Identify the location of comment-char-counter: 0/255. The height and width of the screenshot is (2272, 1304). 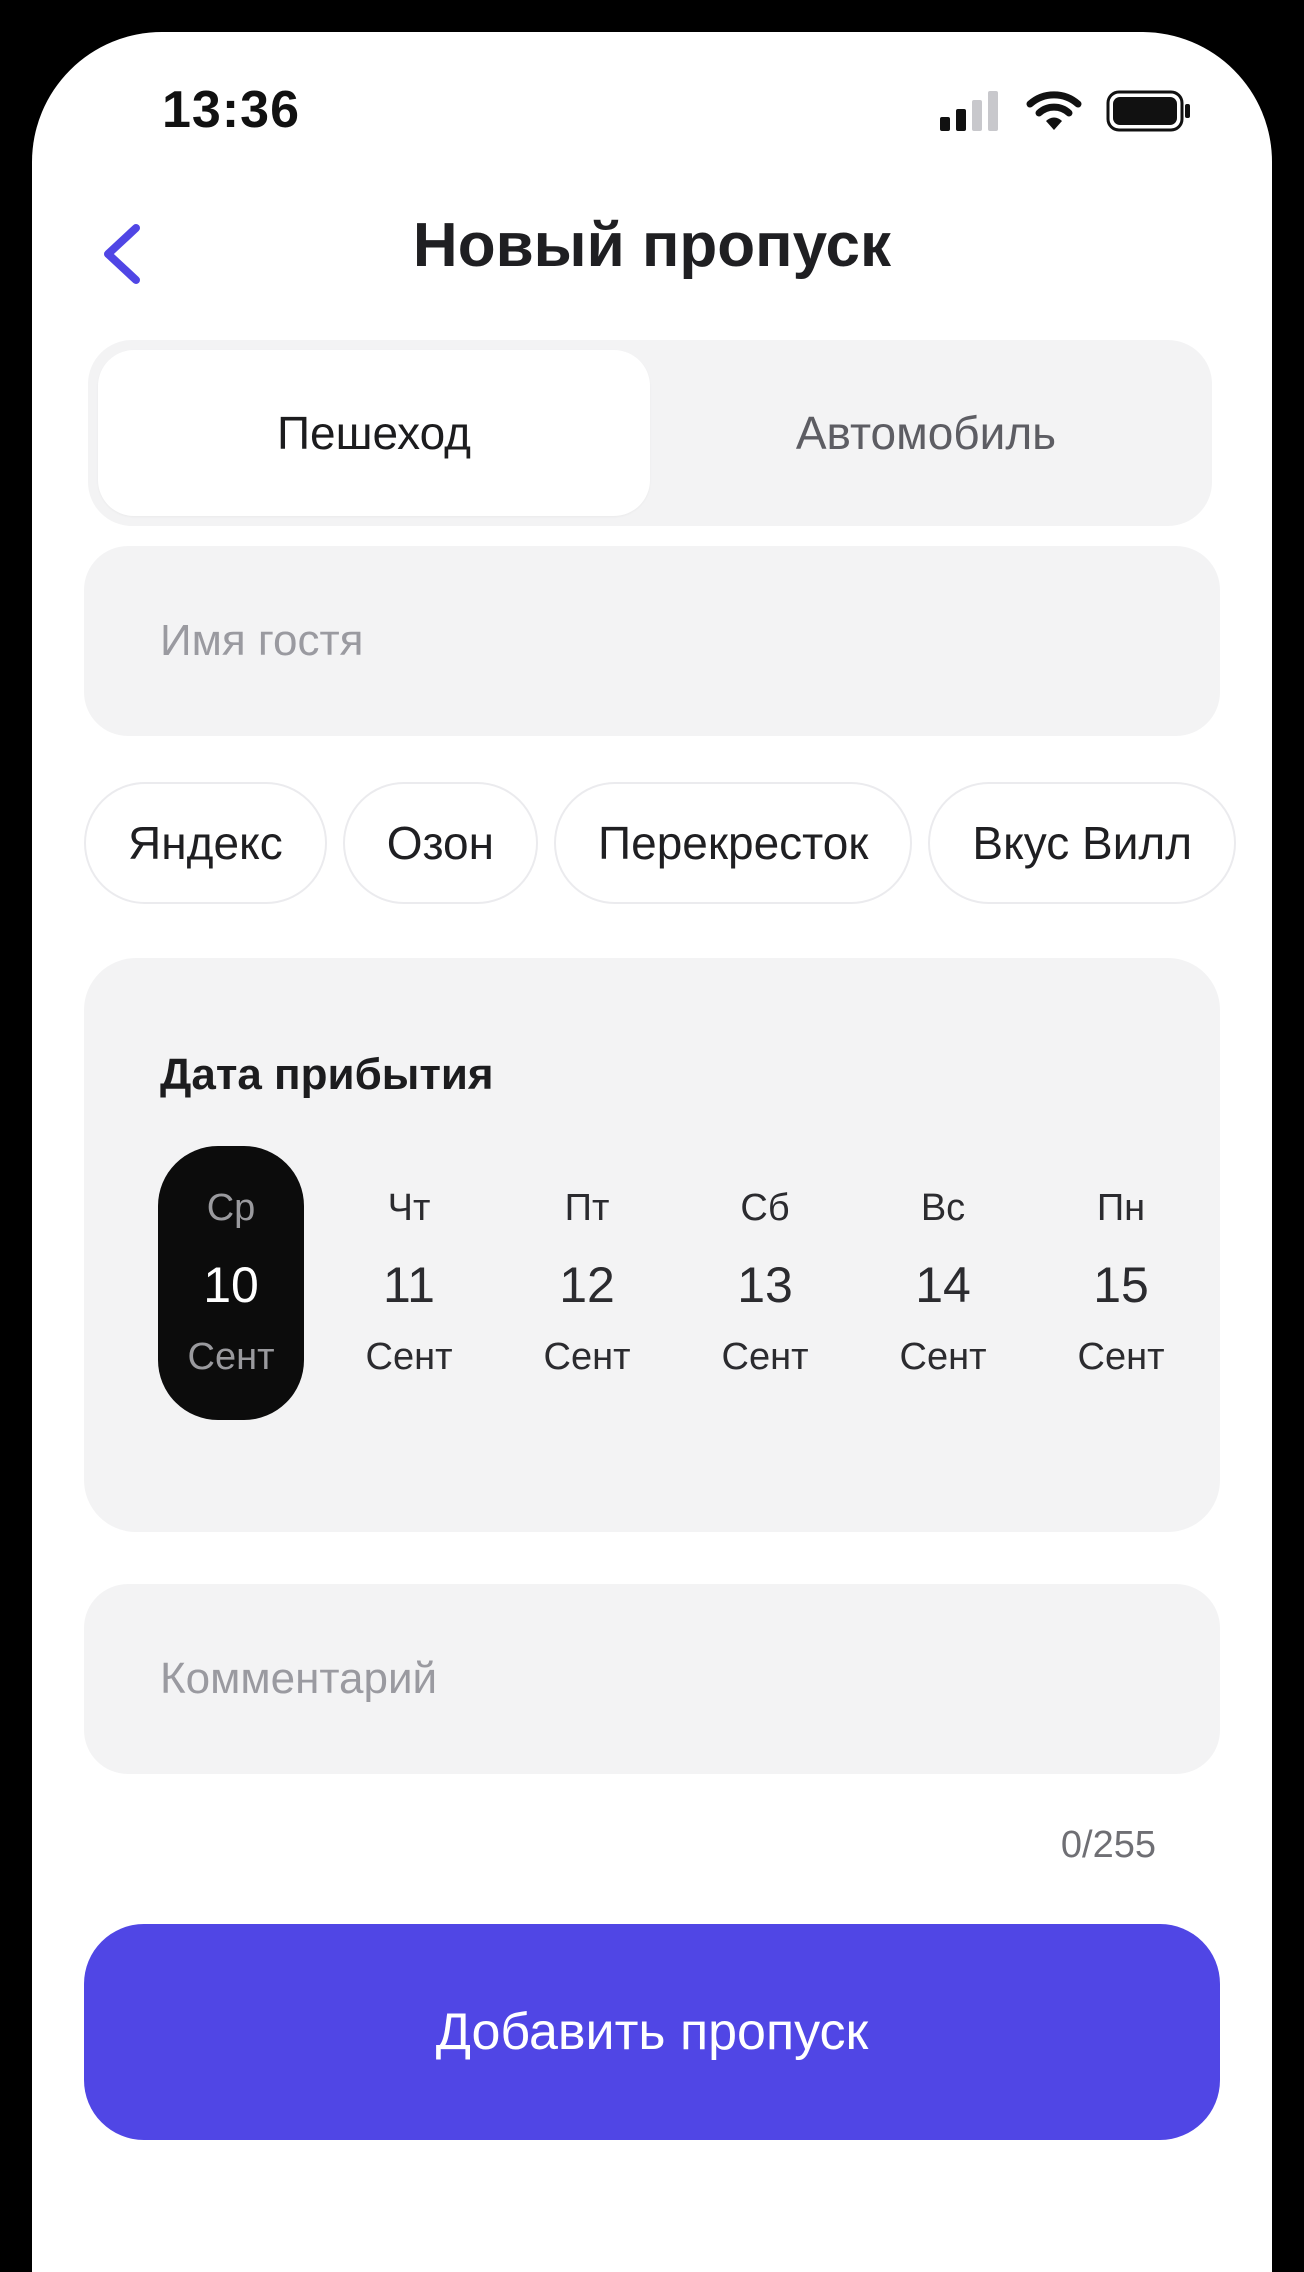
(1108, 1845).